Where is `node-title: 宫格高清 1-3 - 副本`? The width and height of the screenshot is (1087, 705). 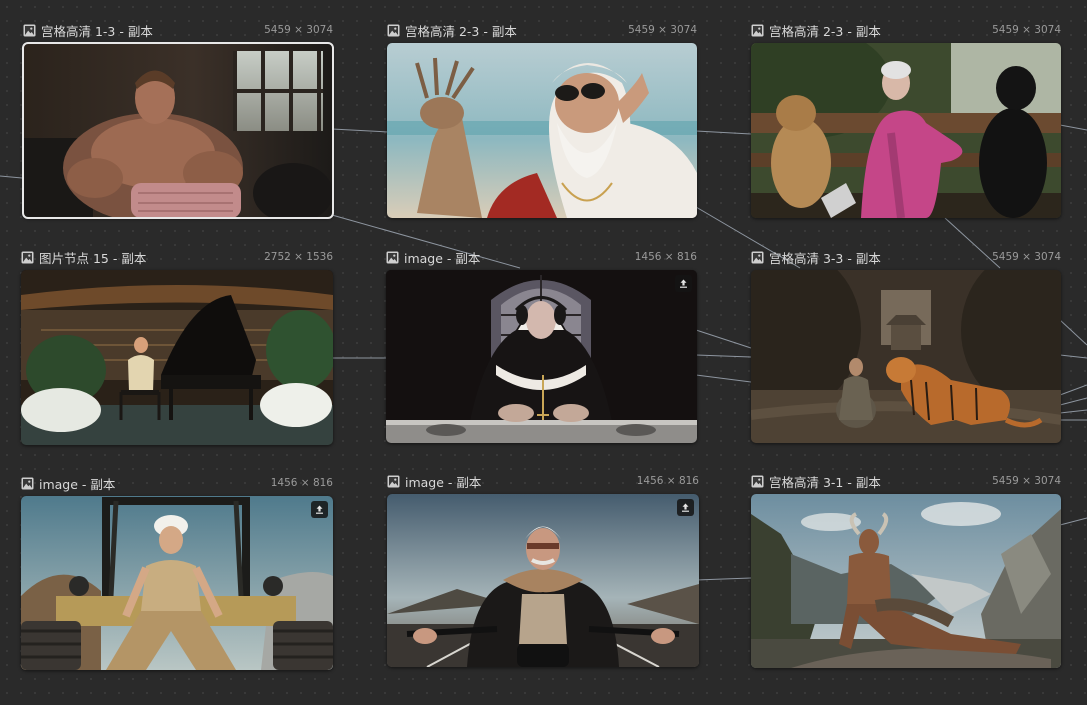
node-title: 宫格高清 1-3 - 副本 is located at coordinates (97, 31).